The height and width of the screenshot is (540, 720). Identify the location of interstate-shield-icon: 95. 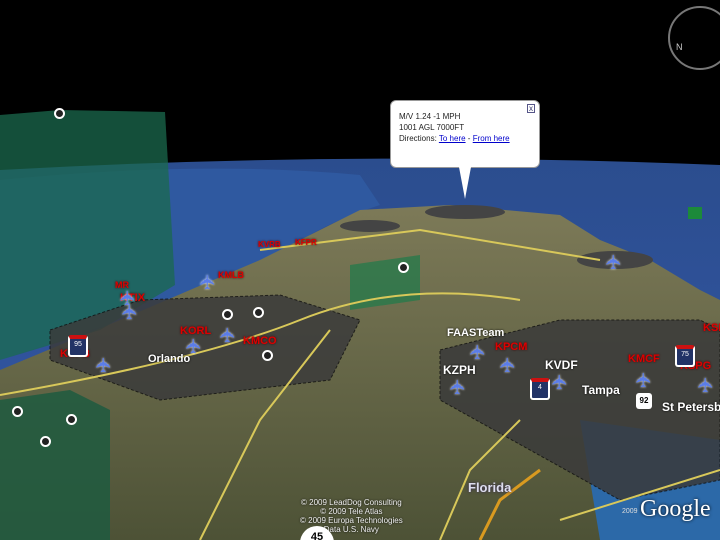
(78, 346).